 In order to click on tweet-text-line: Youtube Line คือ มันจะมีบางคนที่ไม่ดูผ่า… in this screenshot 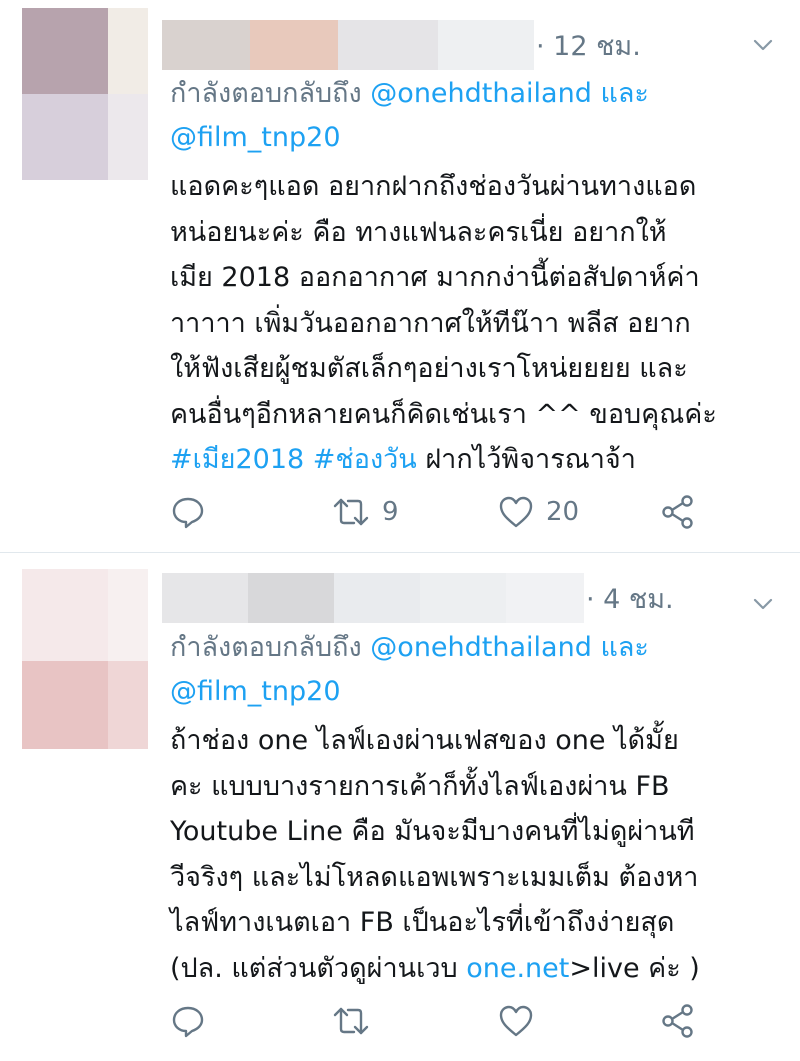, I will do `click(432, 831)`.